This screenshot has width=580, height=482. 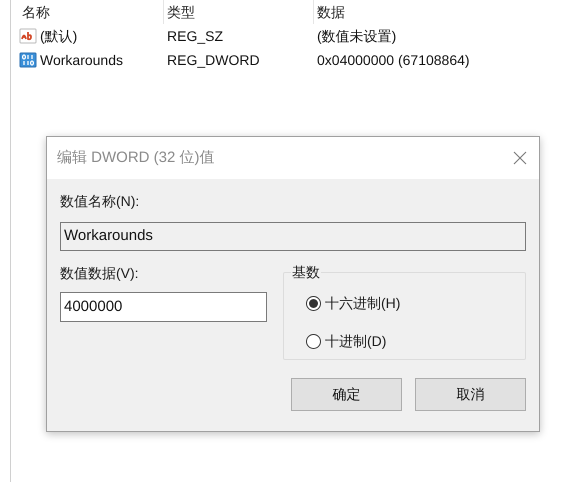 What do you see at coordinates (195, 36) in the screenshot?
I see `table-cell-text: REG_SZ` at bounding box center [195, 36].